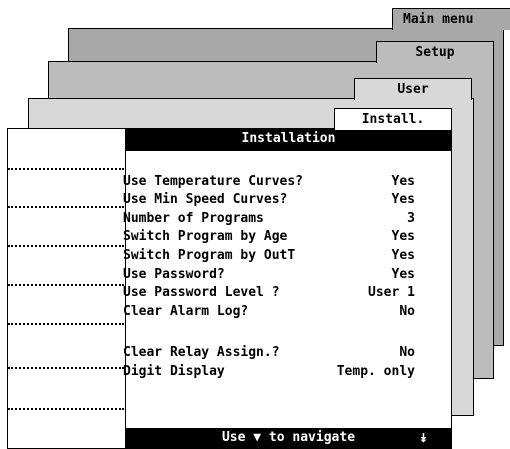 This screenshot has height=449, width=510. What do you see at coordinates (174, 274) in the screenshot?
I see `setting-label: Use Password?` at bounding box center [174, 274].